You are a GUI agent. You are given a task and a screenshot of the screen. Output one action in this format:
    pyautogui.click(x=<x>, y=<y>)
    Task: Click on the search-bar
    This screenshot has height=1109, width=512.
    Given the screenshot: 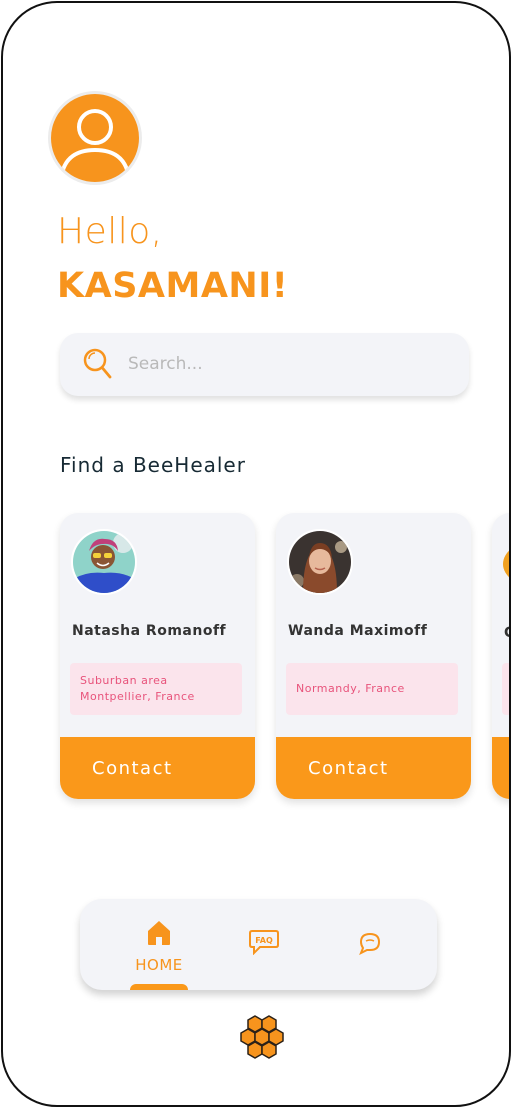 What is the action you would take?
    pyautogui.click(x=264, y=364)
    